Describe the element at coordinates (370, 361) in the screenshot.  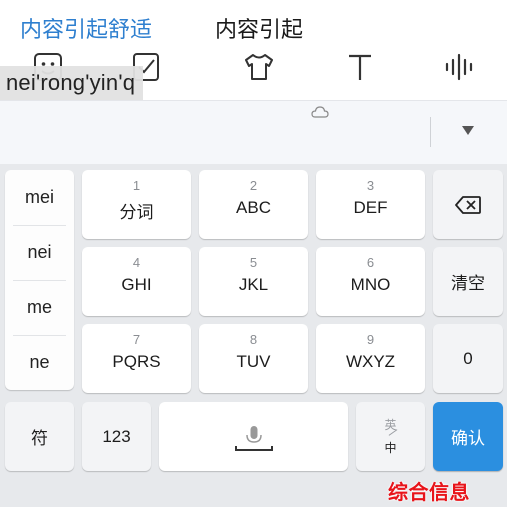
I see `key-label: WXYZ` at that location.